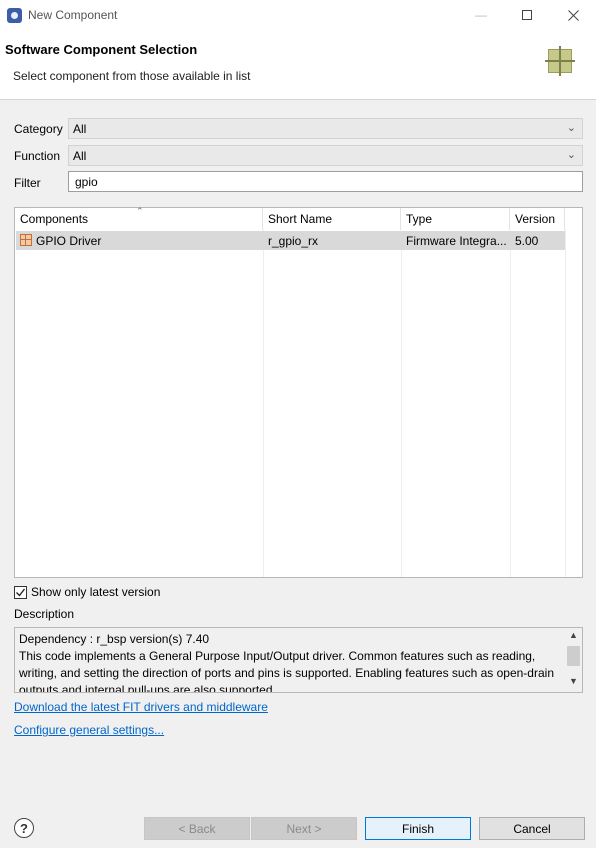 The width and height of the screenshot is (596, 848). I want to click on cell-component: GPIO Driver, so click(69, 241).